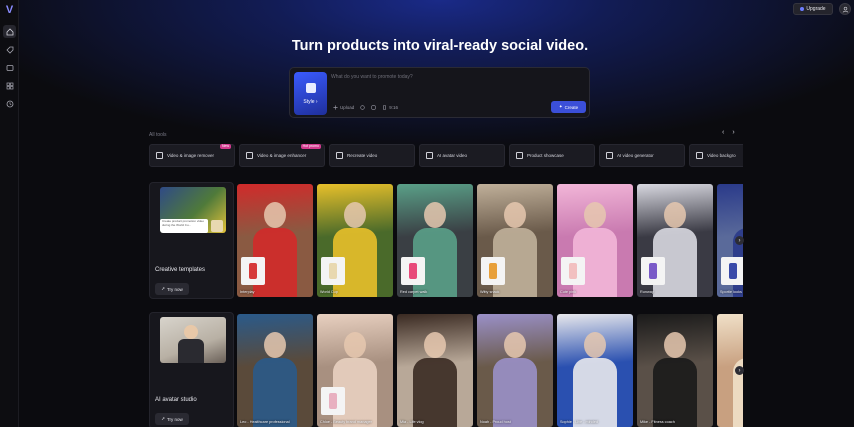 Image resolution: width=854 pixels, height=427 pixels. I want to click on phone-icon, so click(385, 107).